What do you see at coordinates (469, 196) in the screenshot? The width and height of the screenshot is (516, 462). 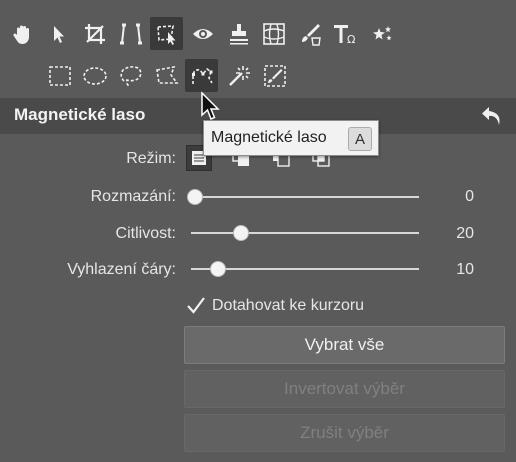 I see `slider-value: 0` at bounding box center [469, 196].